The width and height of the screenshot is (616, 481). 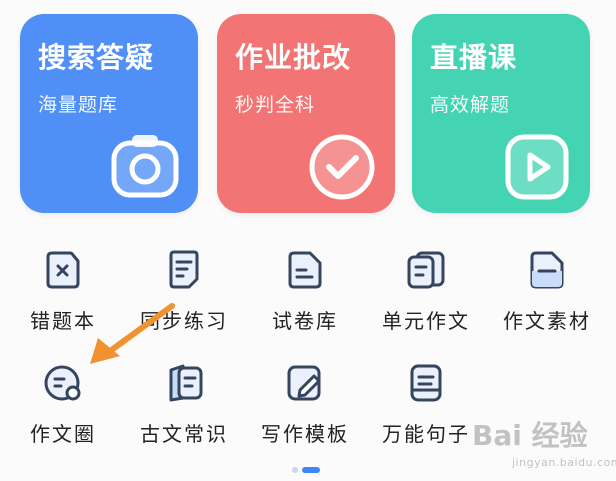 I want to click on shortcut-label: 古文常识, so click(x=184, y=434).